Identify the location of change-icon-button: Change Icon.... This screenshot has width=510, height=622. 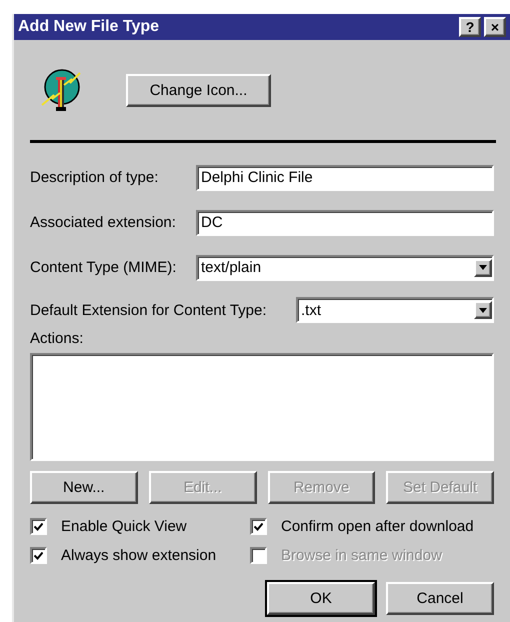
(198, 90).